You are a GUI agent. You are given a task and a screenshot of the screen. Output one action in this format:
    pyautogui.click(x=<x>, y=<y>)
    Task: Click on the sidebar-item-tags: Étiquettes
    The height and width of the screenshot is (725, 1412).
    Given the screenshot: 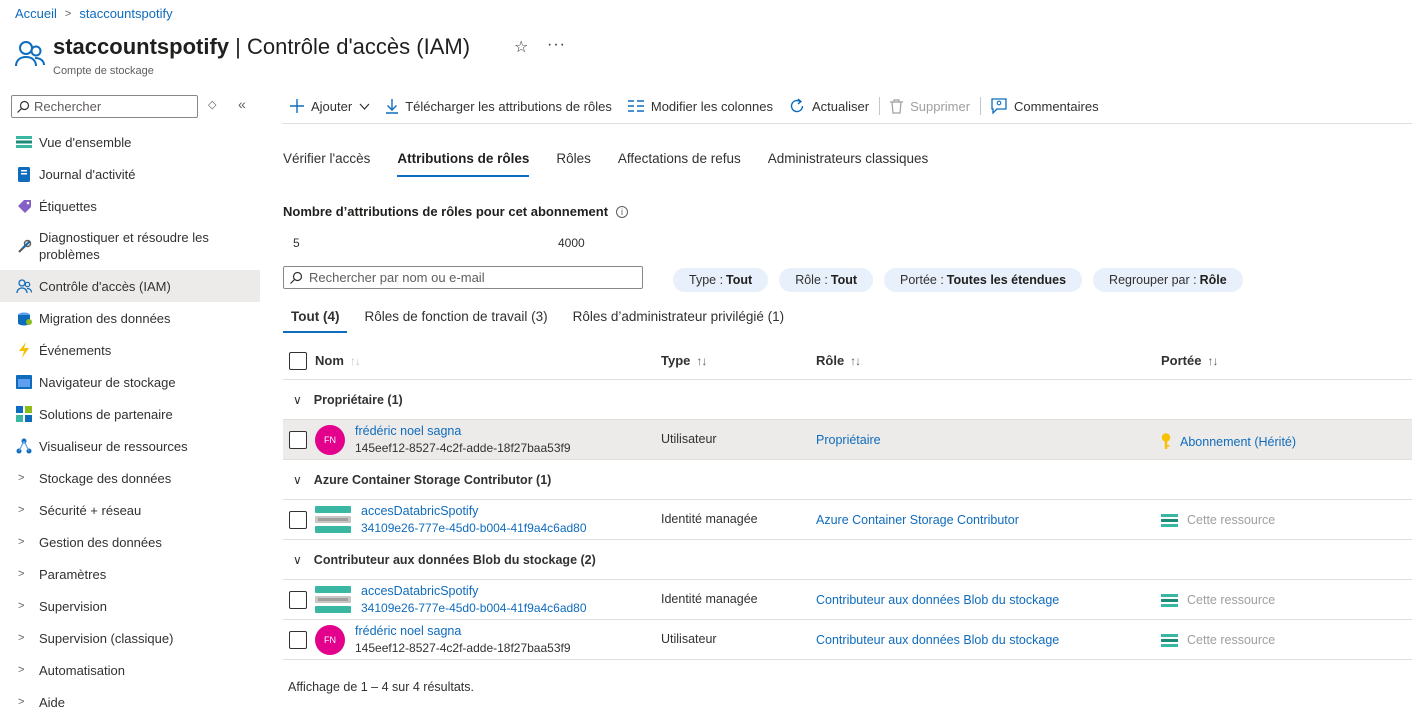 What is the action you would take?
    pyautogui.click(x=130, y=206)
    